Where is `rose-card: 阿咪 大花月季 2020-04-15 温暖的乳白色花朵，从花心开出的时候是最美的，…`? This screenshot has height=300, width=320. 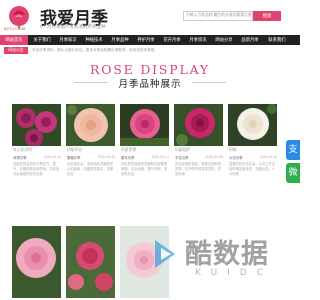 rose-card: 阿咪 大花月季 2020-04-15 温暖的乳白色花朵，从花心开出的时候是最美的，… is located at coordinates (252, 160).